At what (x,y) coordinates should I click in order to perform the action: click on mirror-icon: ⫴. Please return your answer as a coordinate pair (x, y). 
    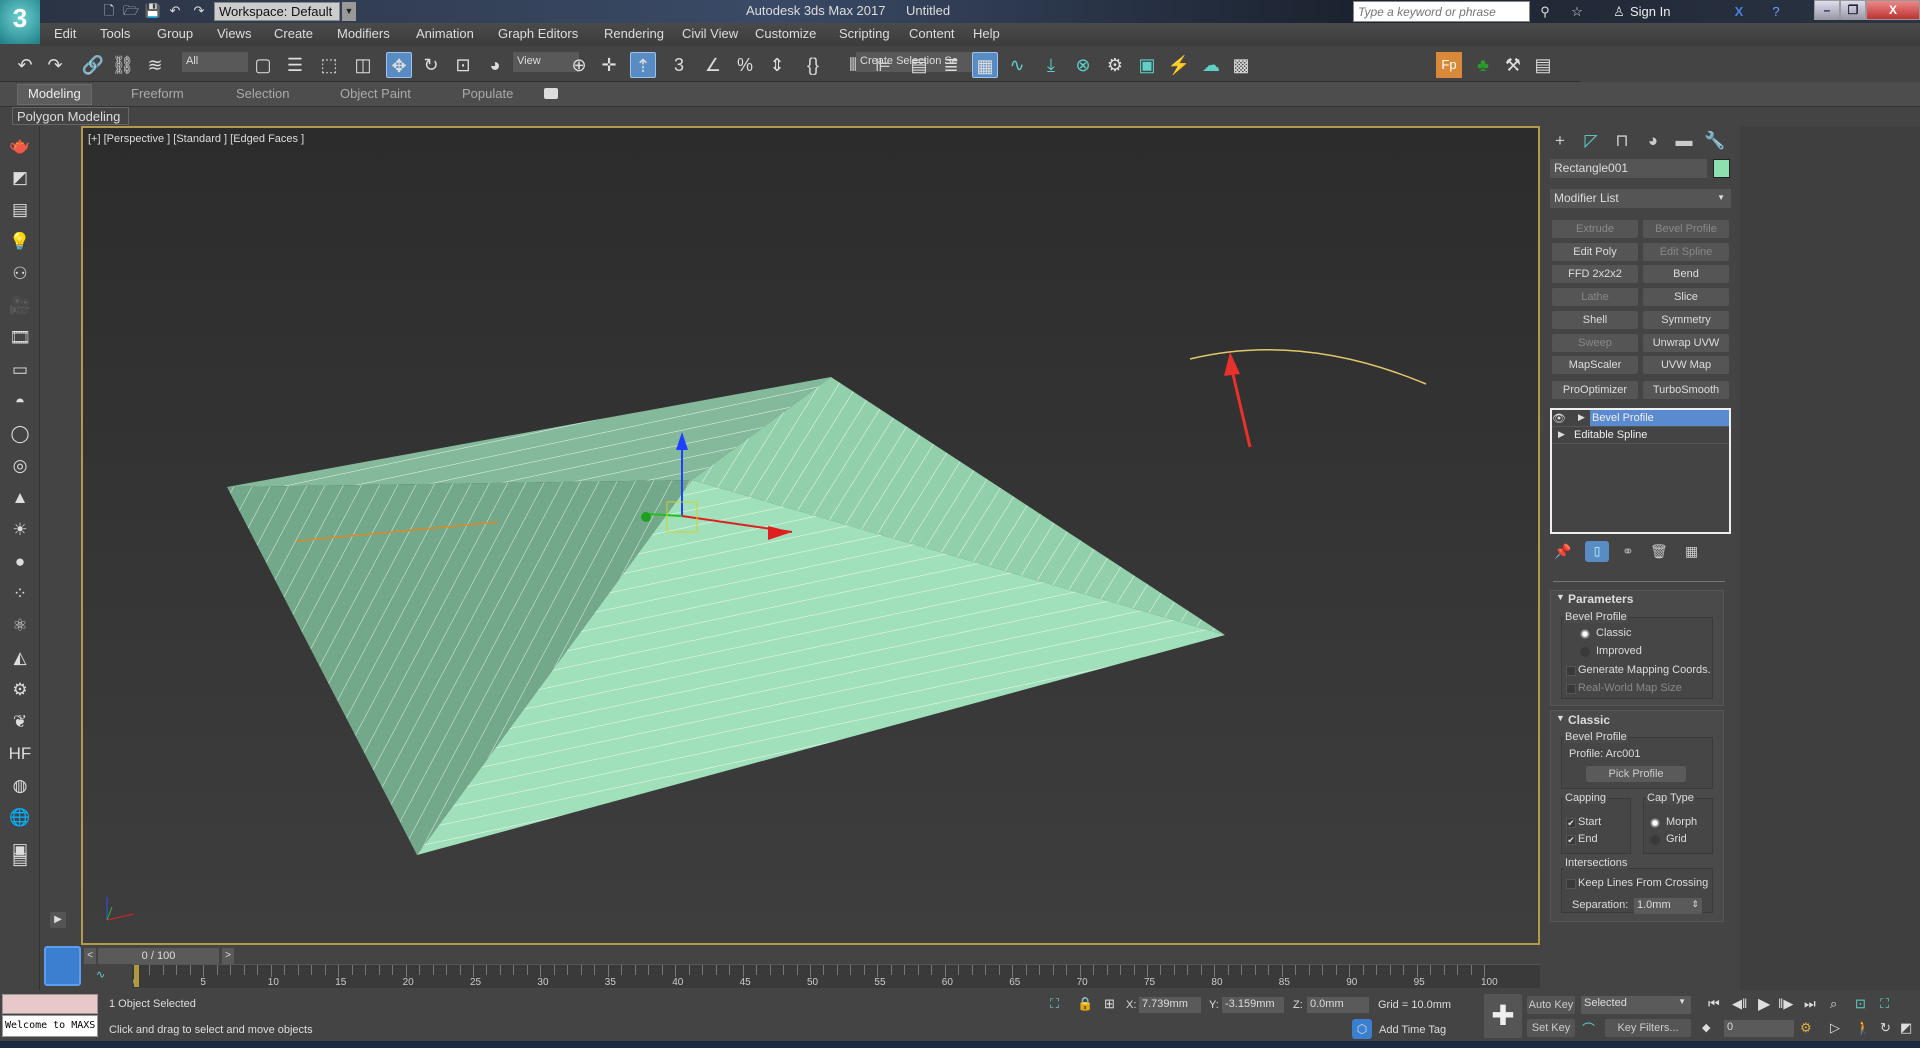
    Looking at the image, I should click on (853, 65).